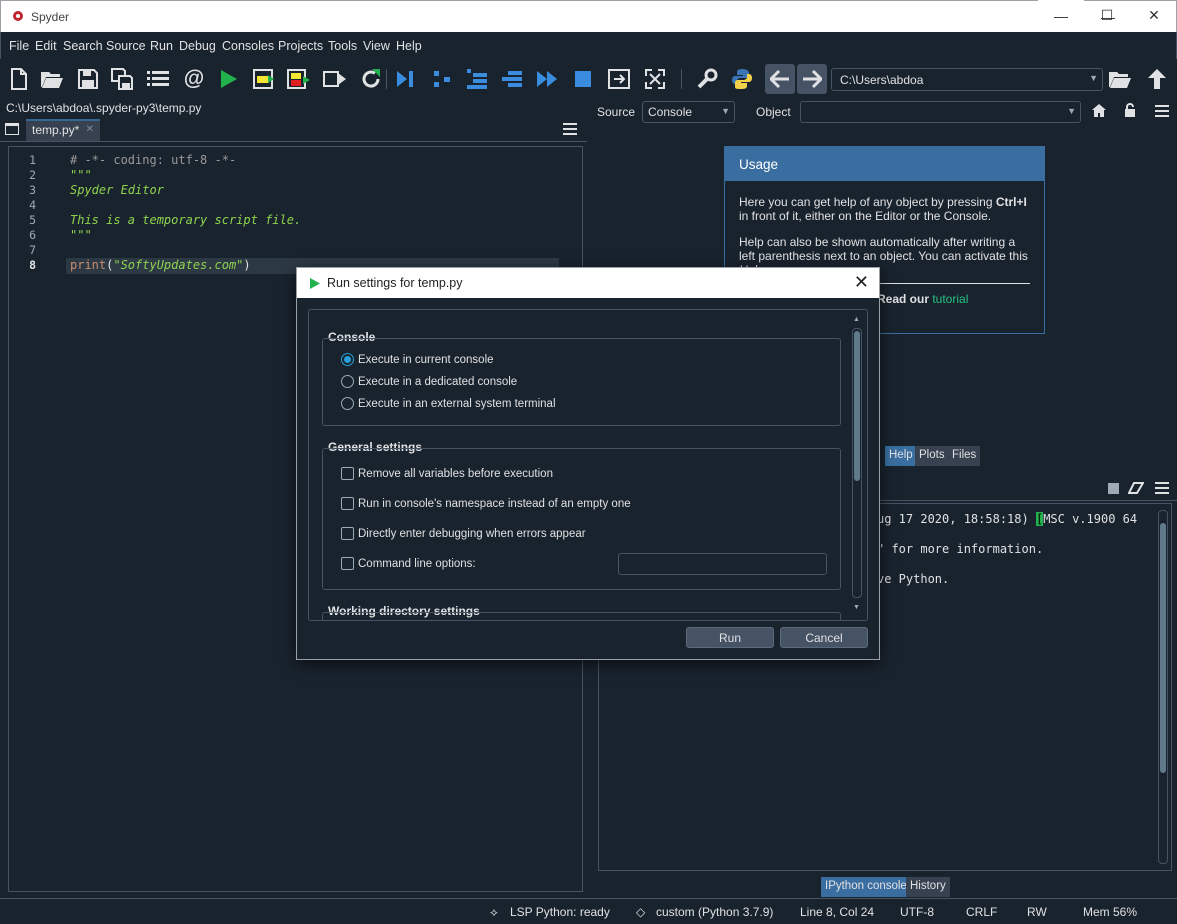 The width and height of the screenshot is (1177, 924). Describe the element at coordinates (730, 637) in the screenshot. I see `run-button: Run` at that location.